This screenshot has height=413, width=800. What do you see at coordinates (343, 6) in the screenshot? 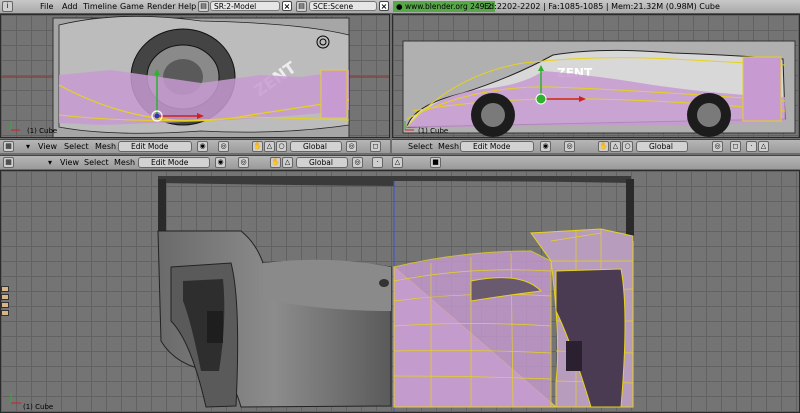
I see `scene-name-field: SCE:Scene` at bounding box center [343, 6].